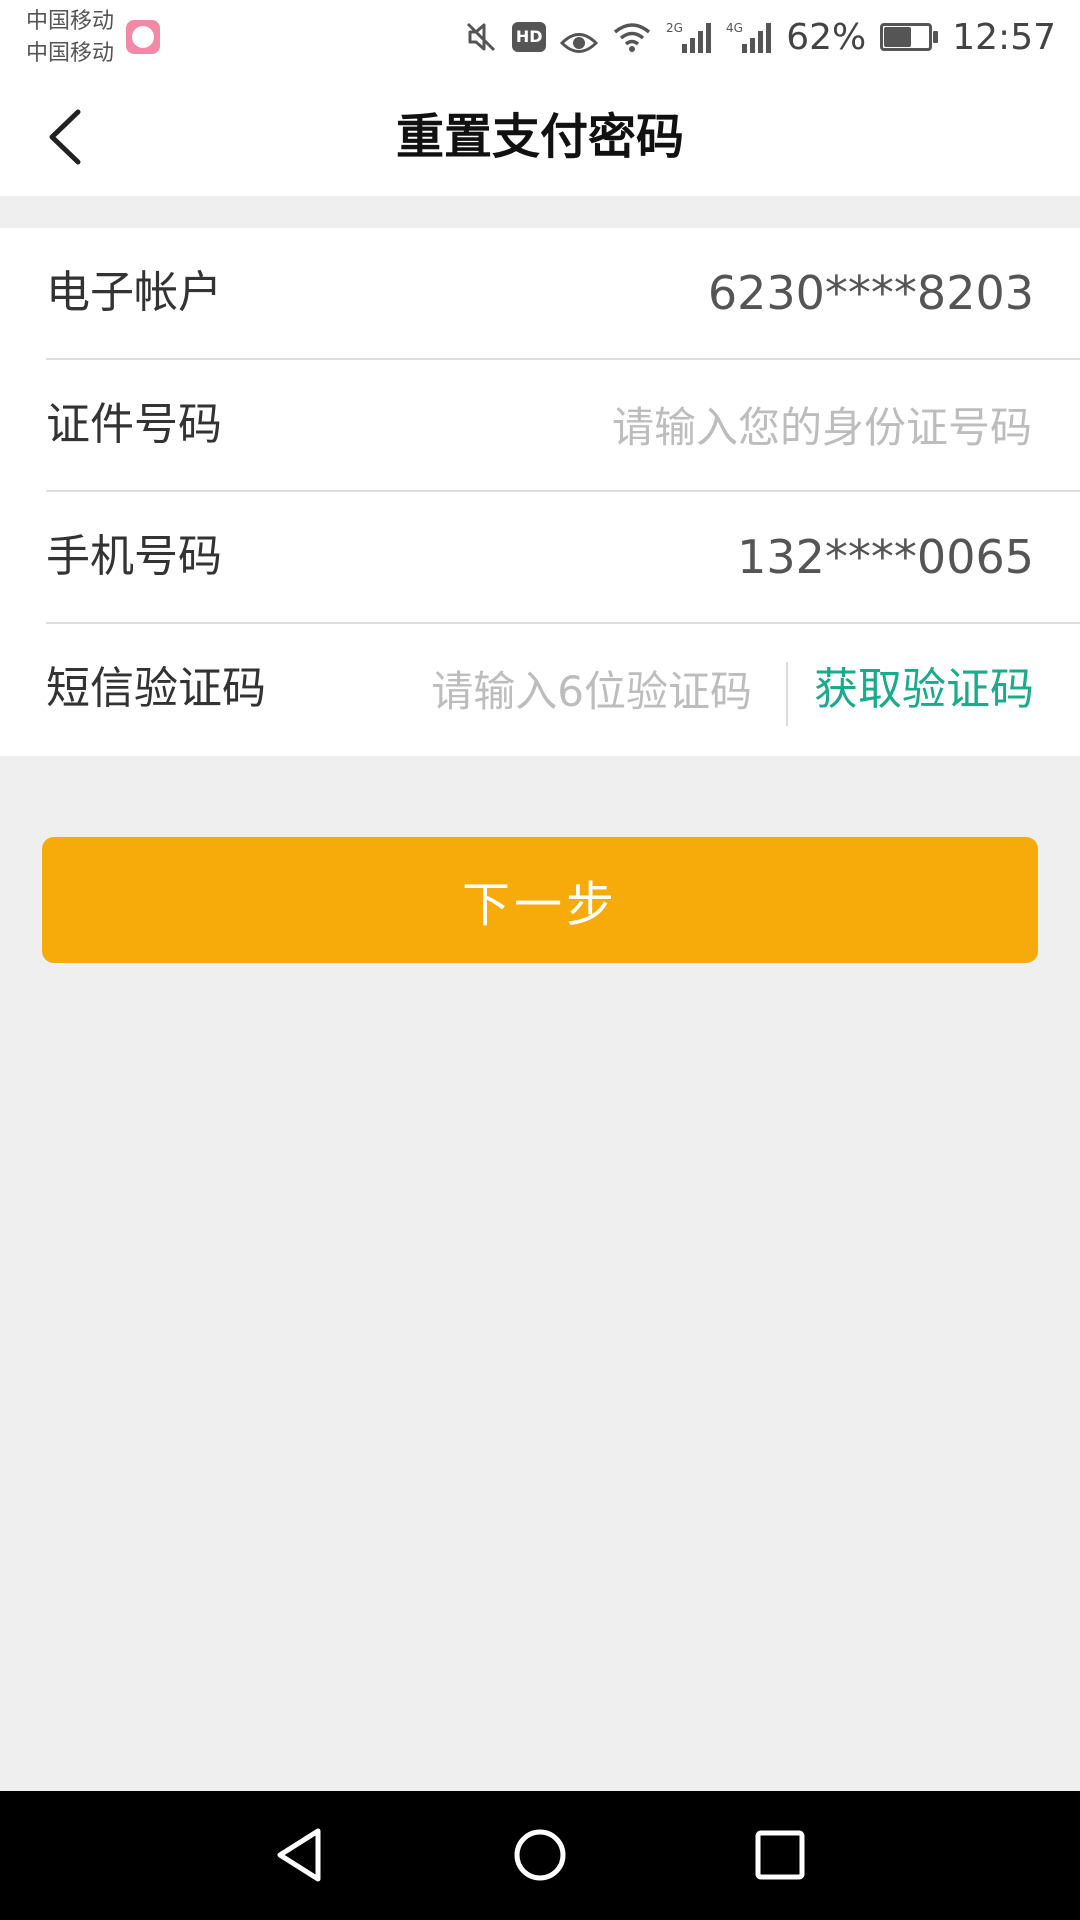 The height and width of the screenshot is (1920, 1080). I want to click on carrier-name-2: 中国移动, so click(70, 53).